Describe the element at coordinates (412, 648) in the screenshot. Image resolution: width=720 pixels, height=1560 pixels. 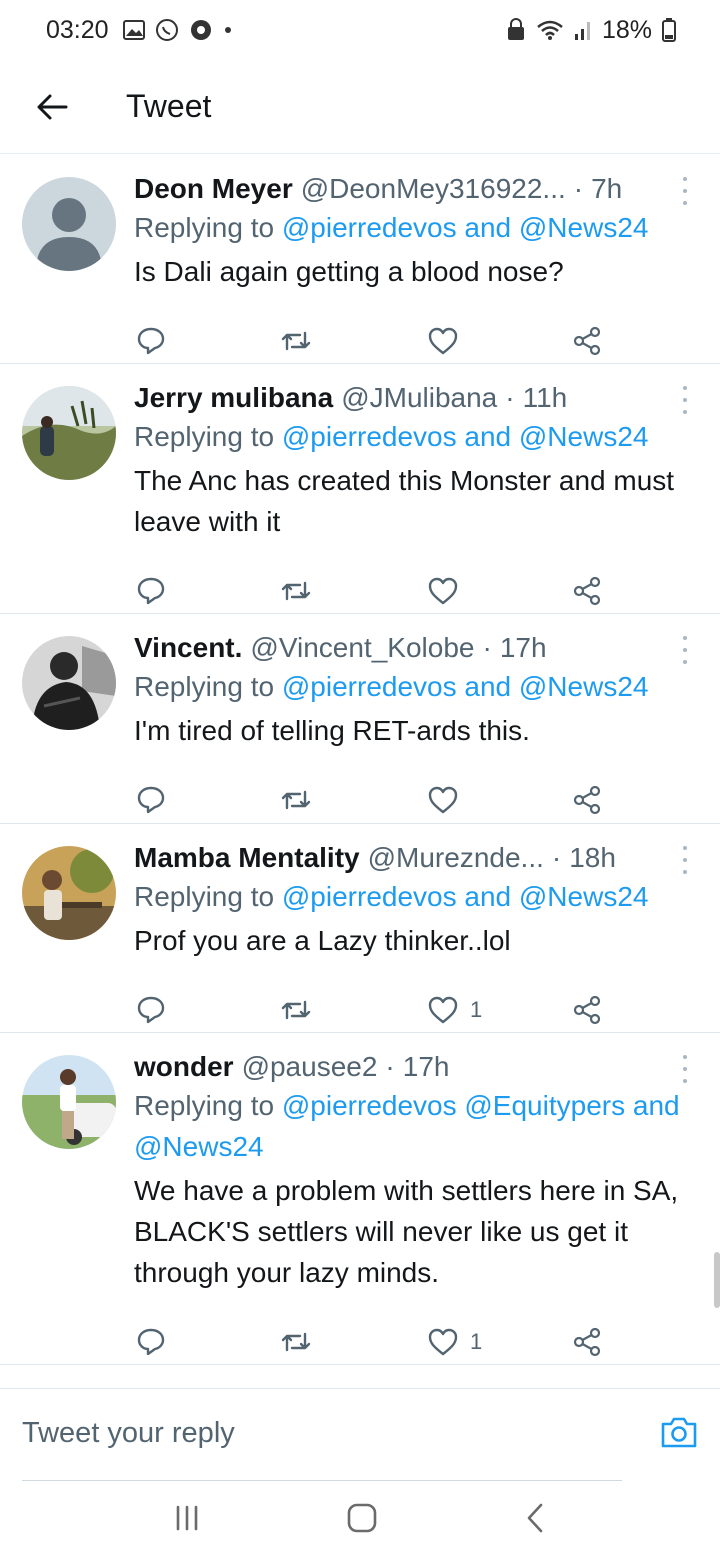
I see `tweet-meta: Vincent. @Vincent_Kolobe · 17h` at that location.